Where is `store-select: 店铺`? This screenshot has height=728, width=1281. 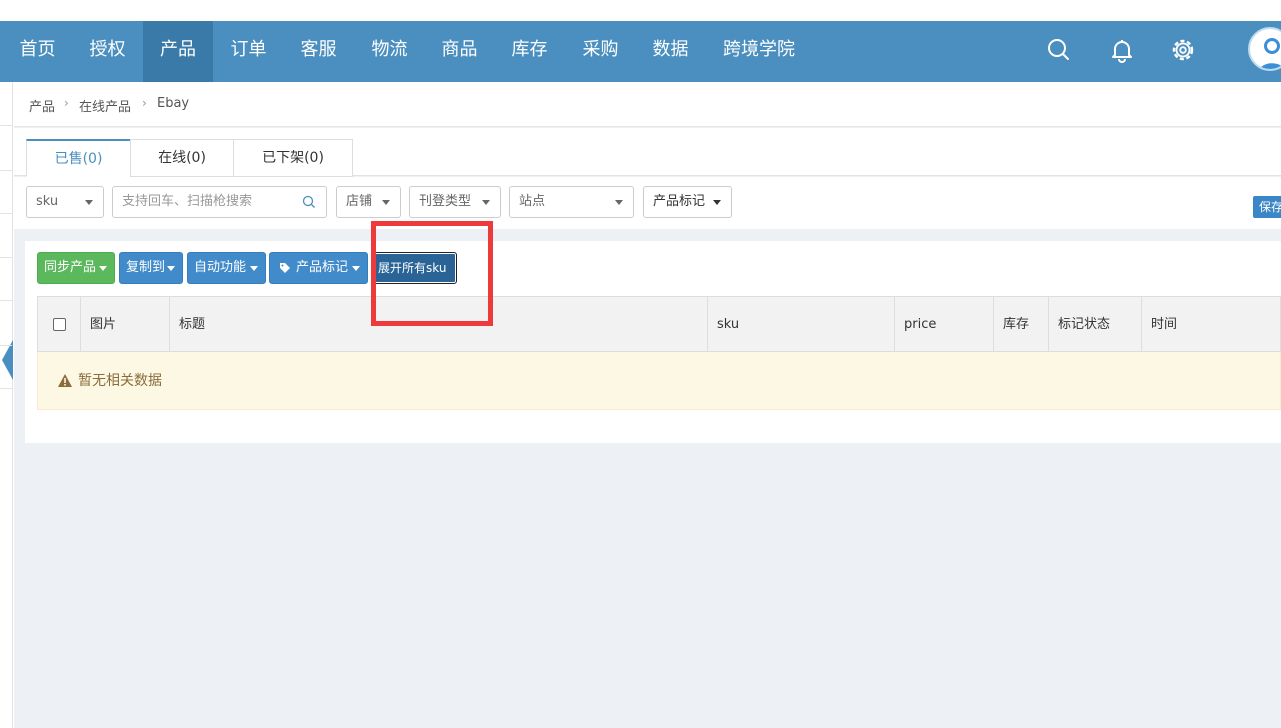
store-select: 店铺 is located at coordinates (368, 202).